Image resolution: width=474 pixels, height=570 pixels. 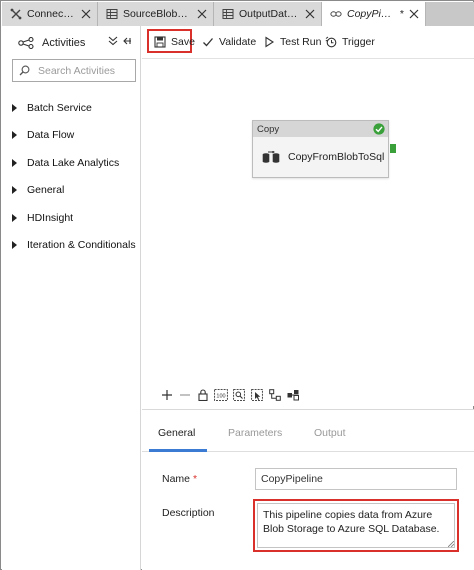 I want to click on activities-tools, so click(x=120, y=41).